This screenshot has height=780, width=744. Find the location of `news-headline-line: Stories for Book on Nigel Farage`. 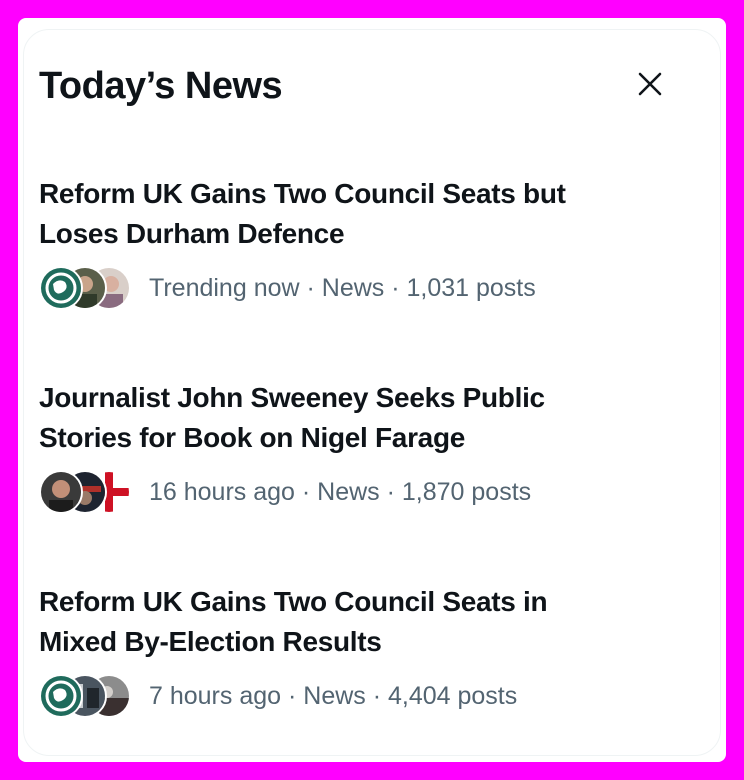

news-headline-line: Stories for Book on Nigel Farage is located at coordinates (252, 437).